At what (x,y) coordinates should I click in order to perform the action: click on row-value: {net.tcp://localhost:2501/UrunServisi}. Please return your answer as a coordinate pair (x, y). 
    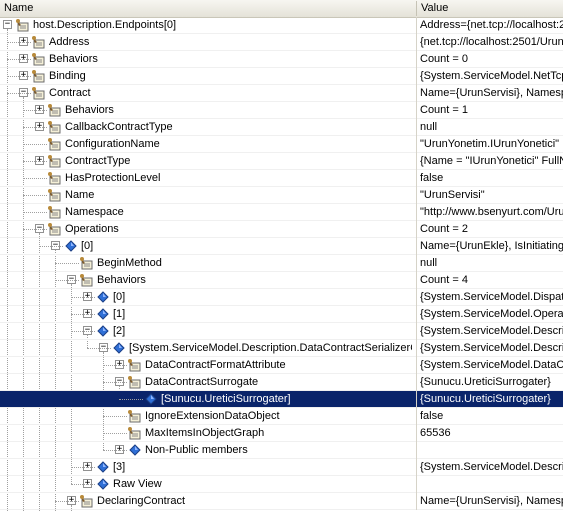
    Looking at the image, I should click on (491, 42).